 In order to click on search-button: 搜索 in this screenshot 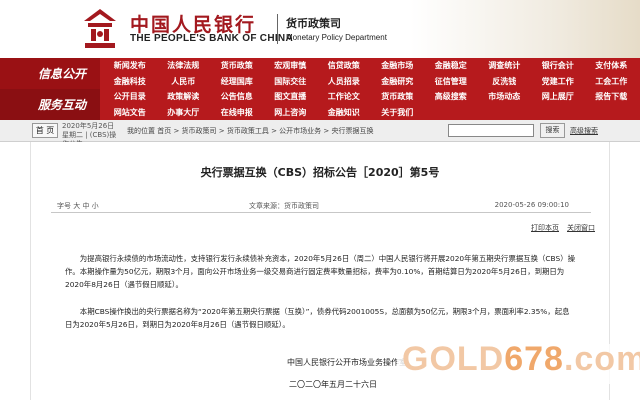, I will do `click(552, 130)`.